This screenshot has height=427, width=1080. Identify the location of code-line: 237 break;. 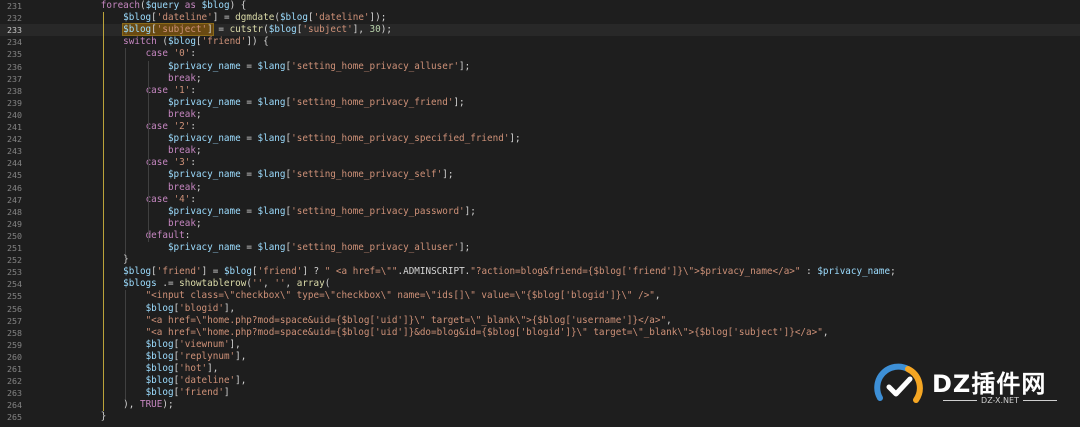
(540, 79).